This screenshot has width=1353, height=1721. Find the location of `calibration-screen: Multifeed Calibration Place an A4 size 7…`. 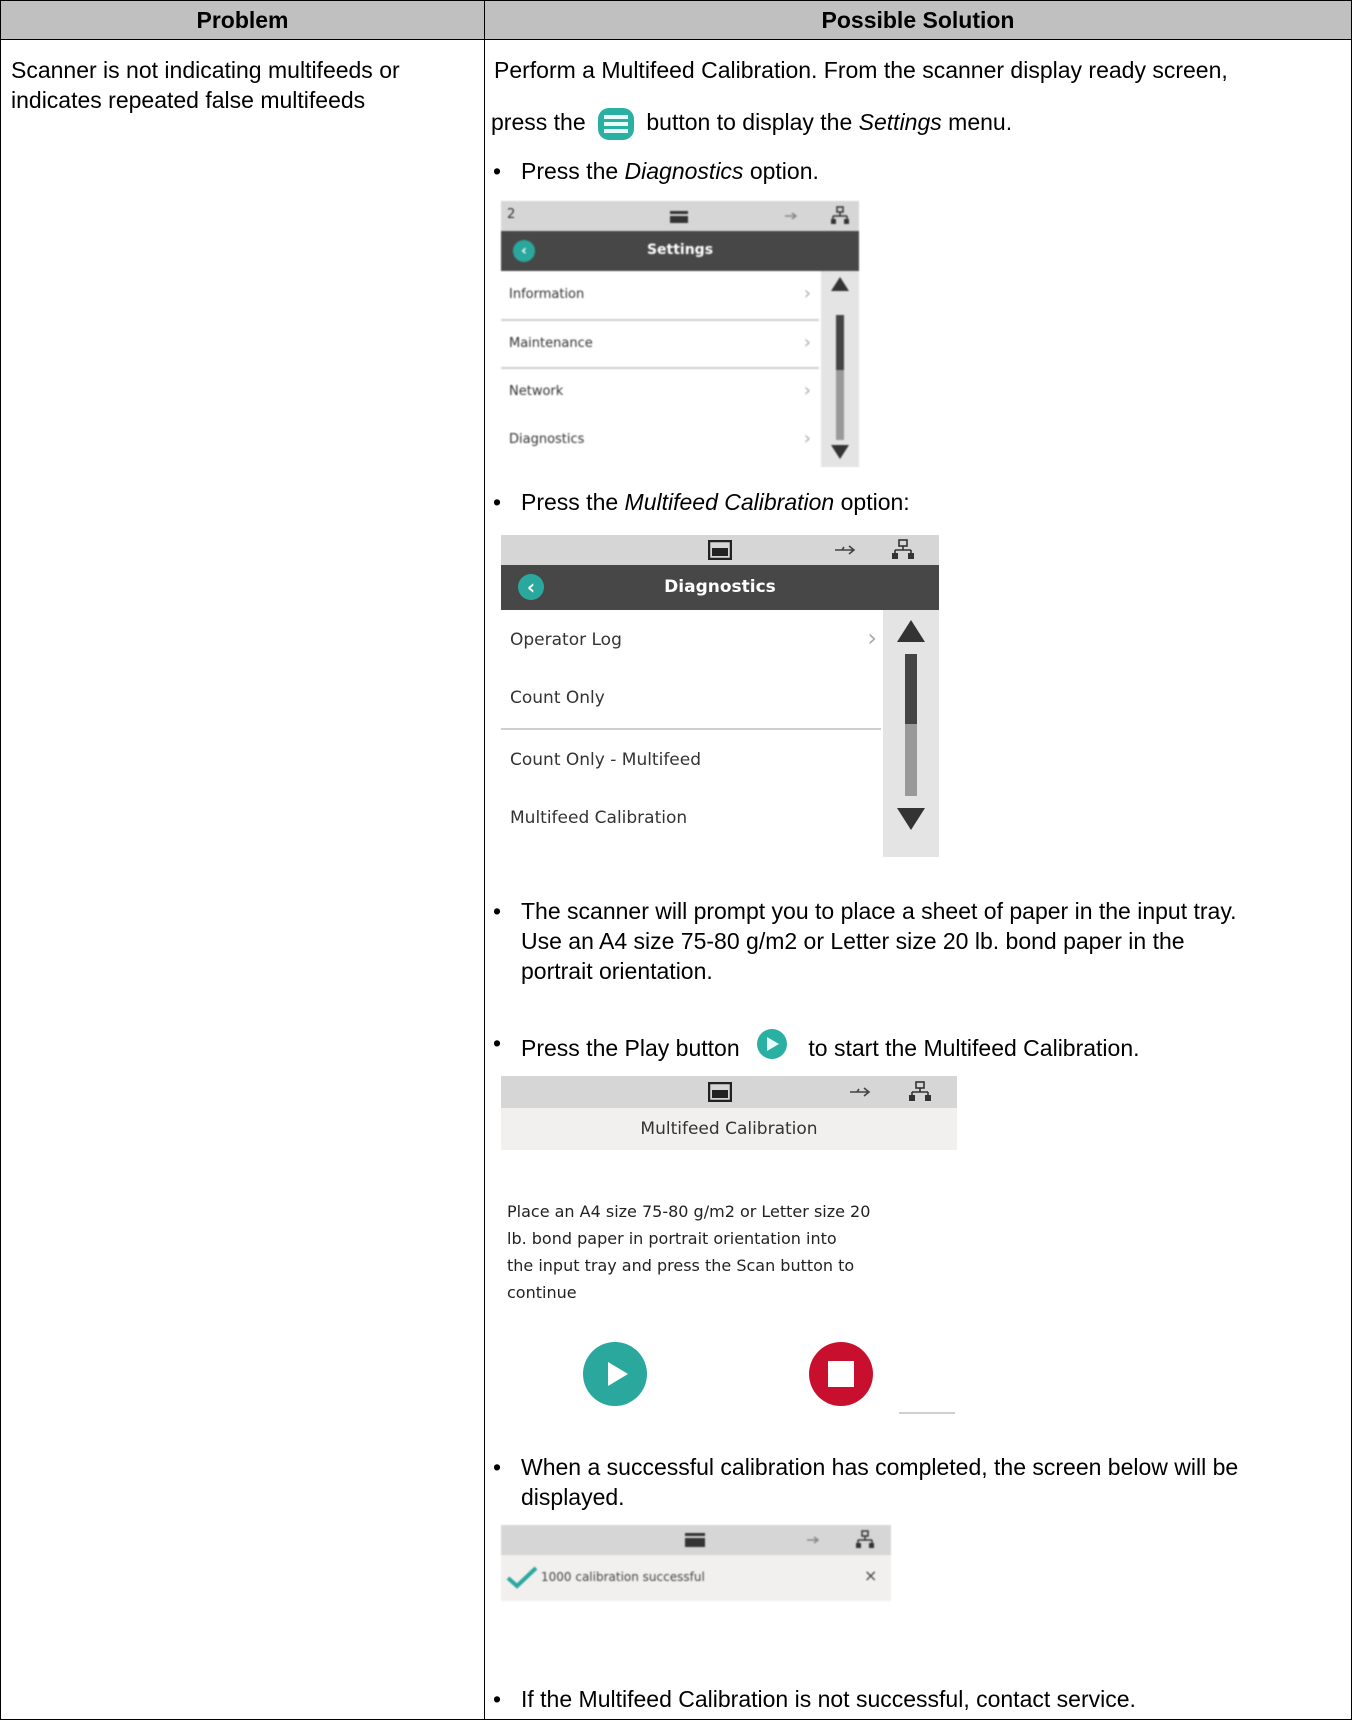

calibration-screen: Multifeed Calibration Place an A4 size 7… is located at coordinates (729, 1248).